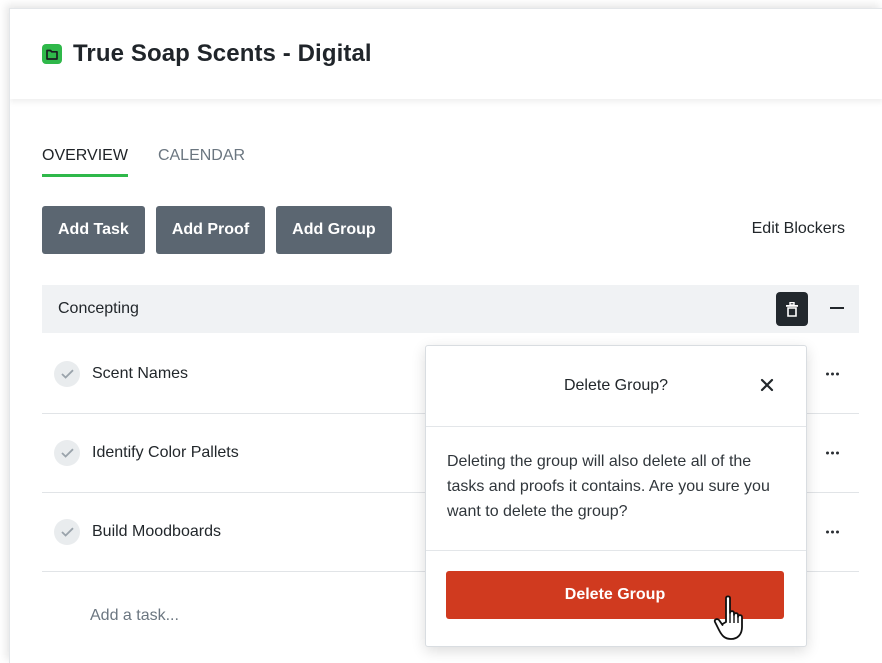 This screenshot has height=663, width=882. I want to click on minus-icon, so click(837, 308).